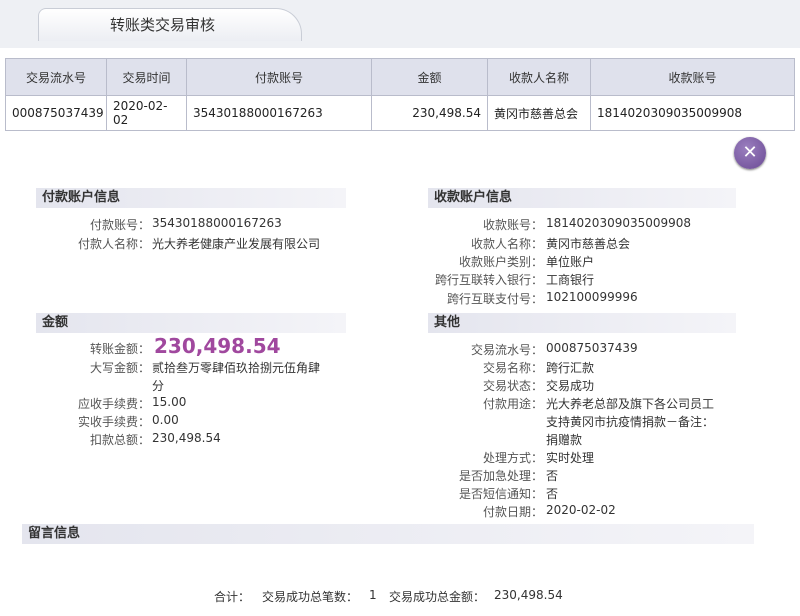 The height and width of the screenshot is (616, 800). Describe the element at coordinates (512, 225) in the screenshot. I see `payee-account-label: 收款账号：` at that location.